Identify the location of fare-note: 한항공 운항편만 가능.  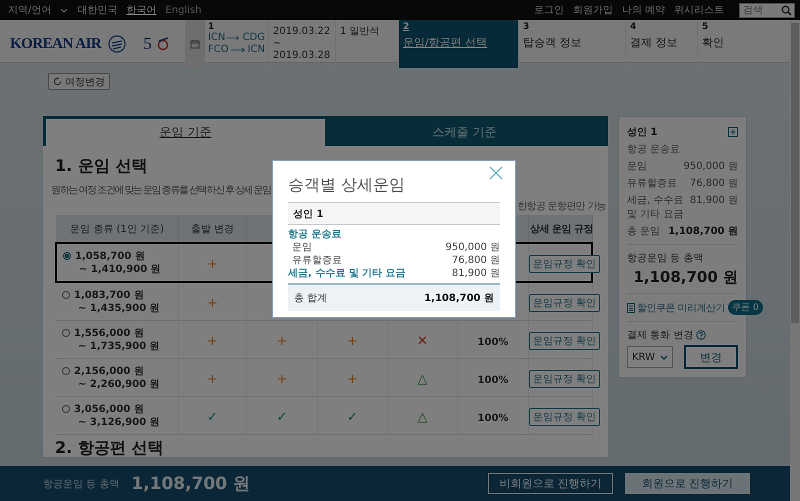
(561, 206).